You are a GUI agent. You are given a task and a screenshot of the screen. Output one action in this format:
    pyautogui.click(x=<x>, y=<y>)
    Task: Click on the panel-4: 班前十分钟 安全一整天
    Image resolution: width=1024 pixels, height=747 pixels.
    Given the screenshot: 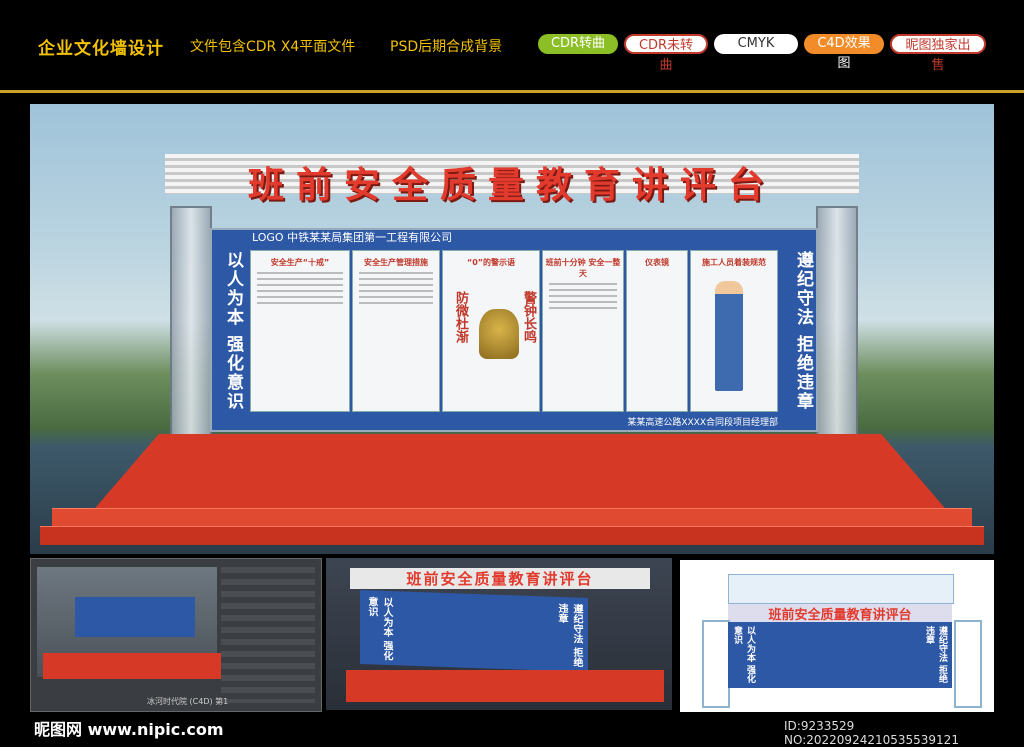 What is the action you would take?
    pyautogui.click(x=583, y=331)
    